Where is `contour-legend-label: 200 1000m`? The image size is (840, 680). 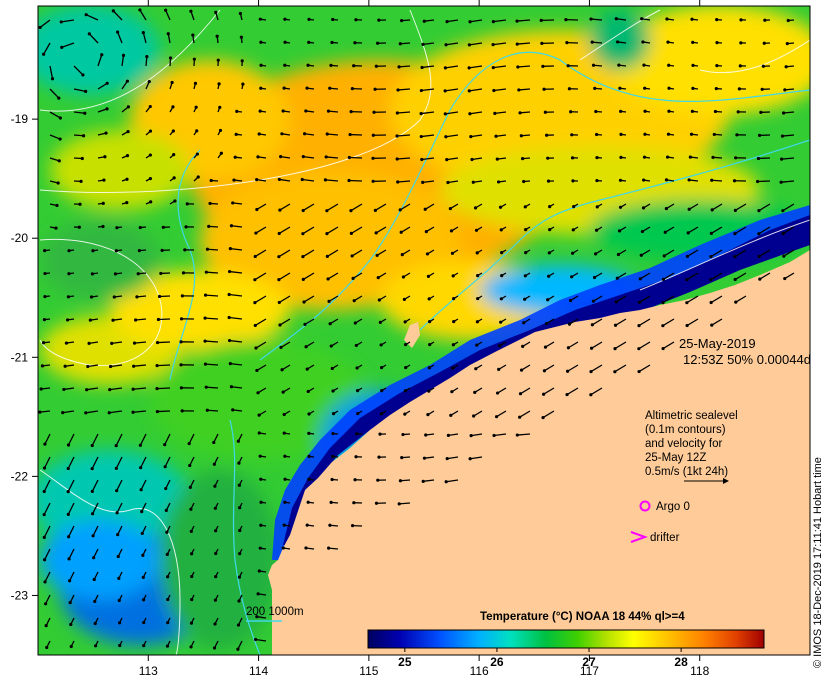 contour-legend-label: 200 1000m is located at coordinates (275, 612).